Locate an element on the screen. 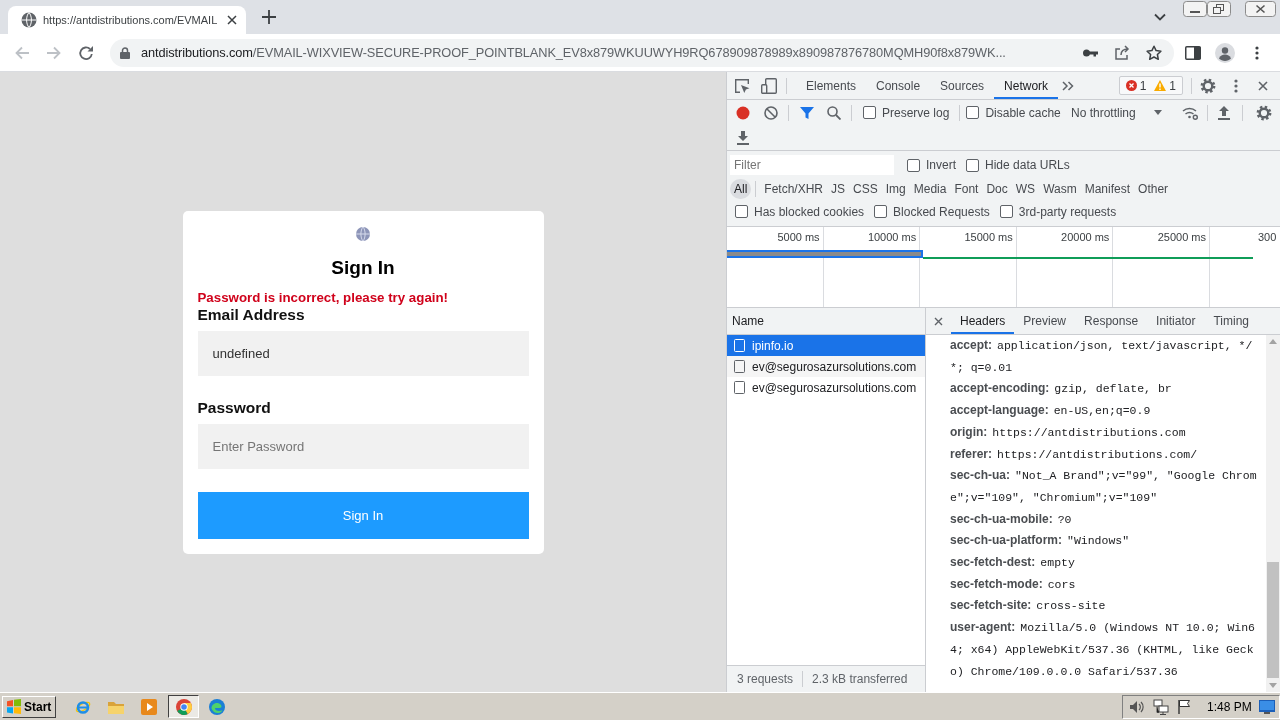 The height and width of the screenshot is (720, 1280). browser-tab: https://antdistributions.com/EVMAIL is located at coordinates (127, 20).